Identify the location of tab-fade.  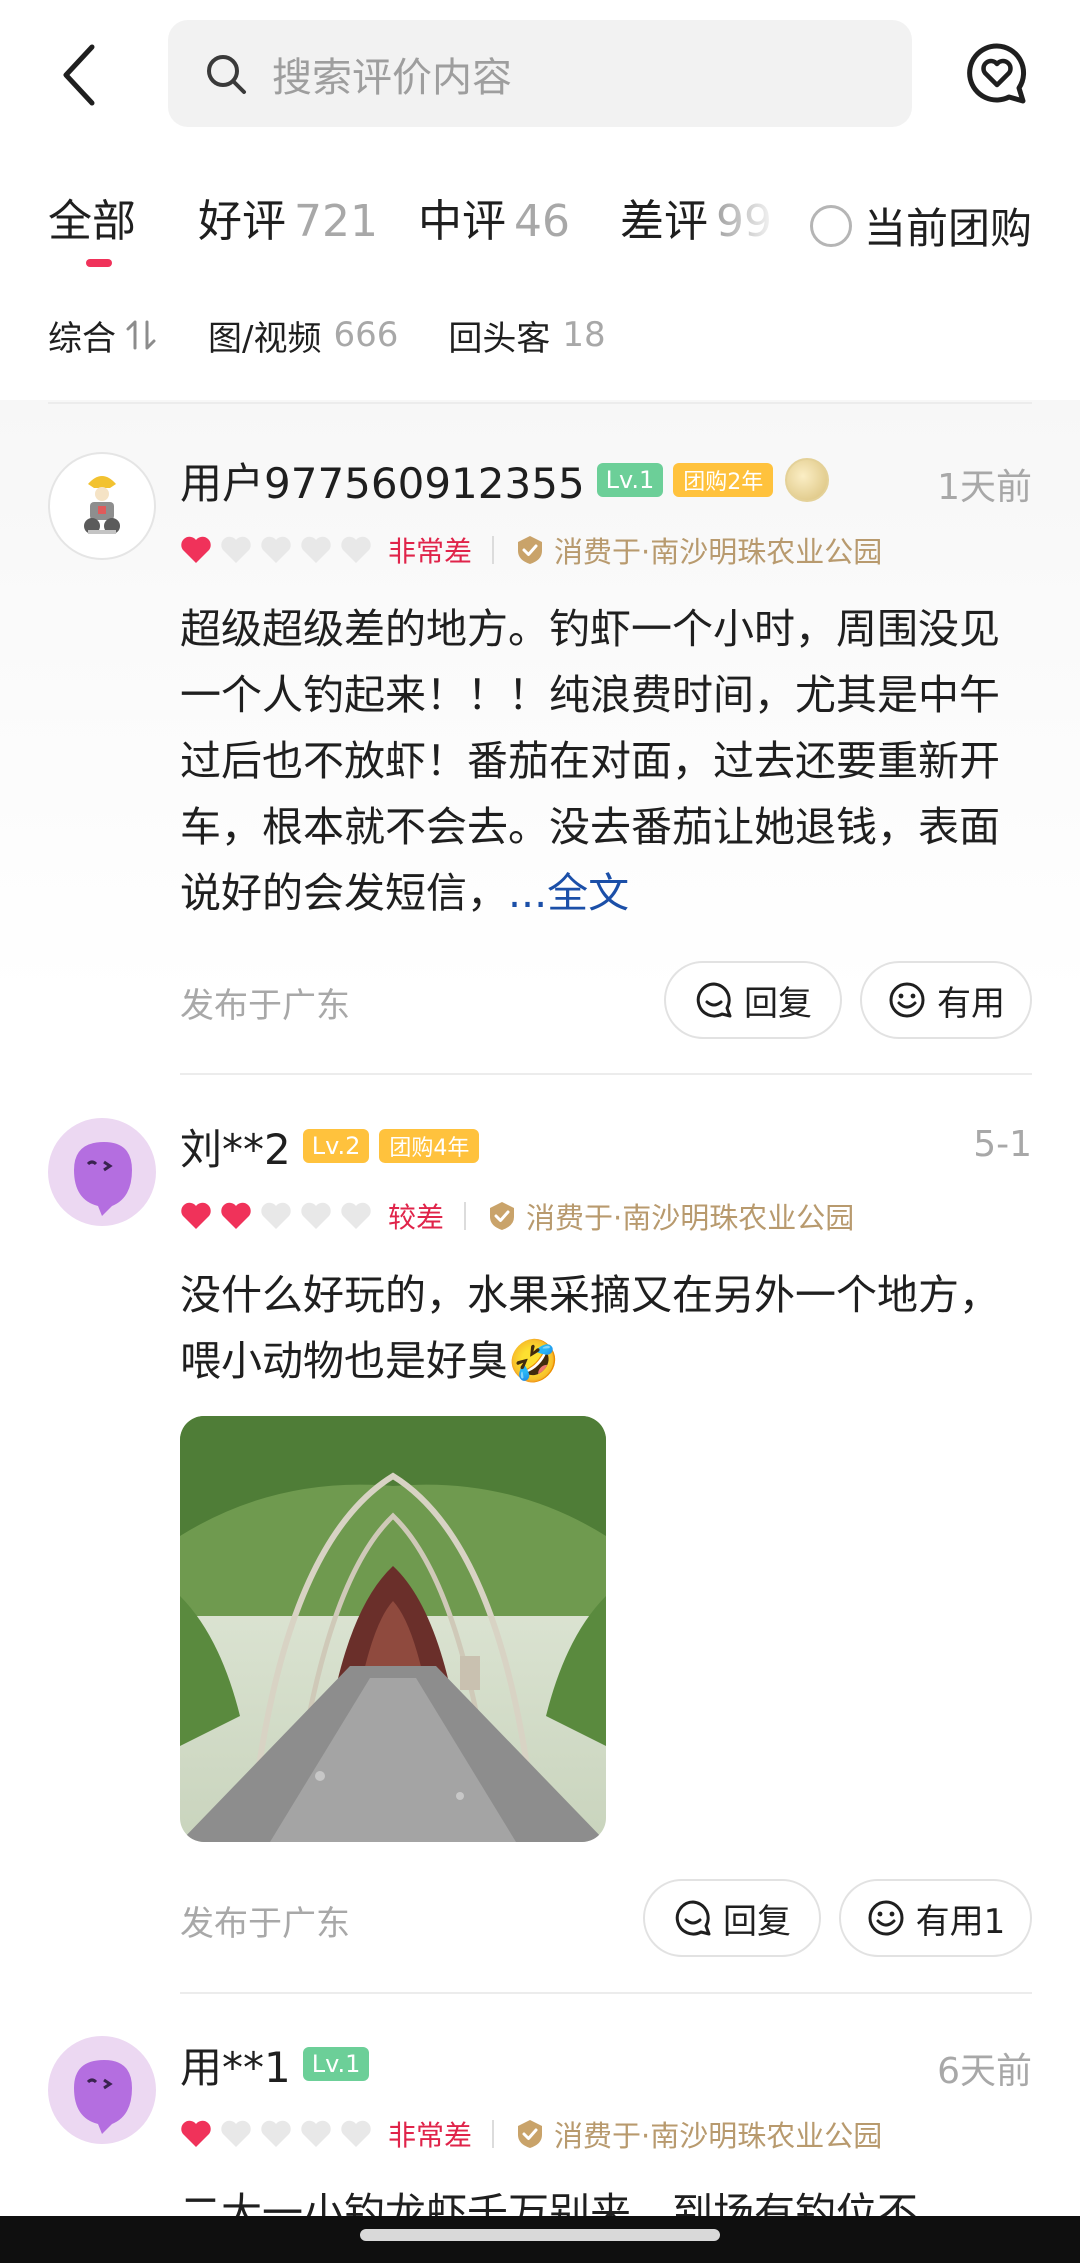
(750, 225).